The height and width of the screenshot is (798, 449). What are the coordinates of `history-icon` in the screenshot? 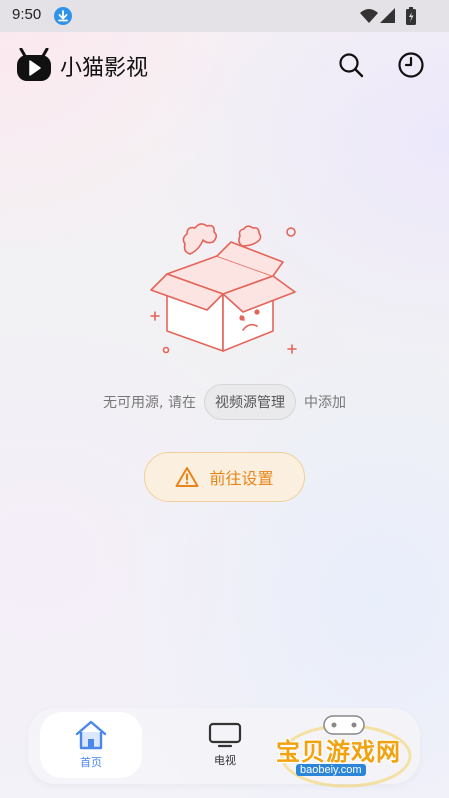 It's located at (411, 65).